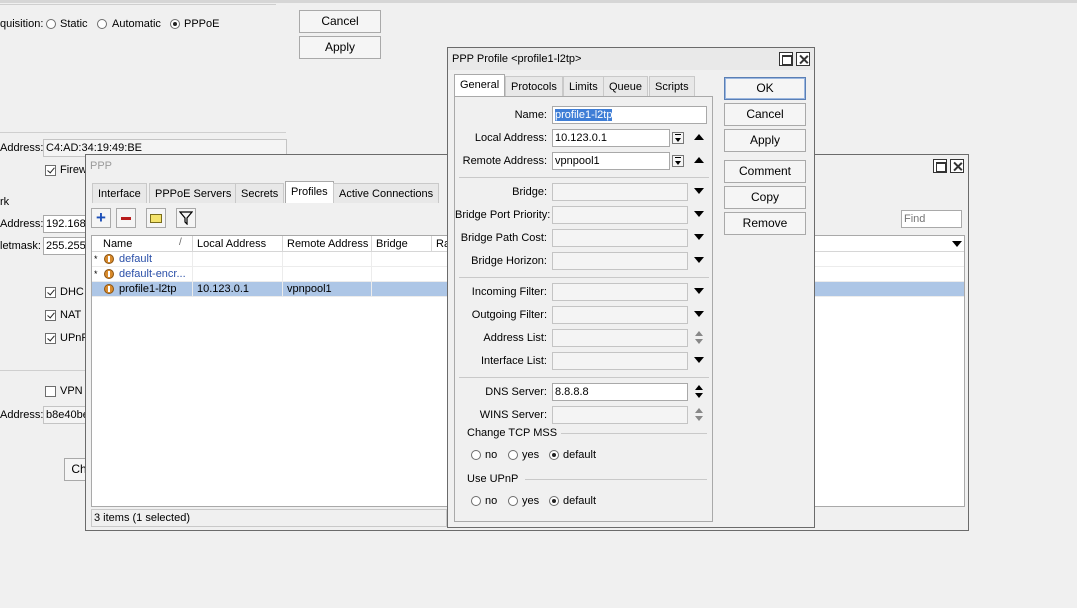 The height and width of the screenshot is (608, 1077). I want to click on apply-button: Apply, so click(765, 140).